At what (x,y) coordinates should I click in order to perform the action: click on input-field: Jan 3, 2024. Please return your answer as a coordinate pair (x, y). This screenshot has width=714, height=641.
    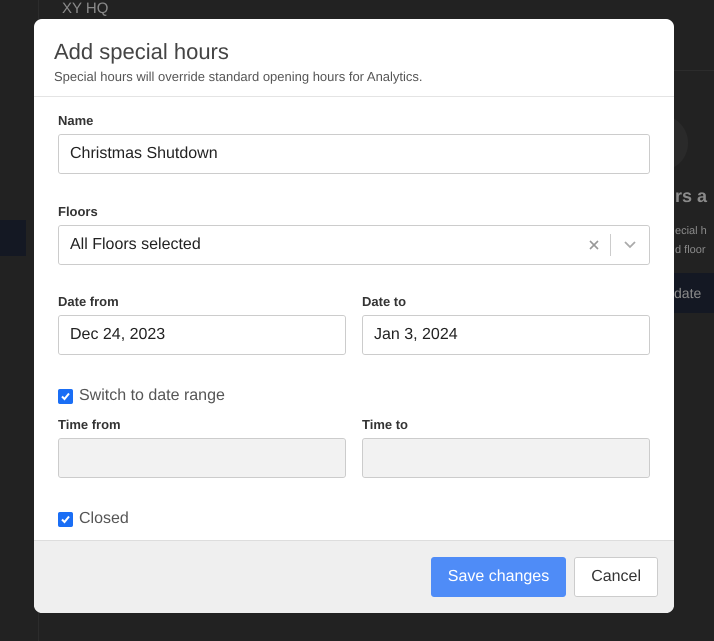
    Looking at the image, I should click on (506, 335).